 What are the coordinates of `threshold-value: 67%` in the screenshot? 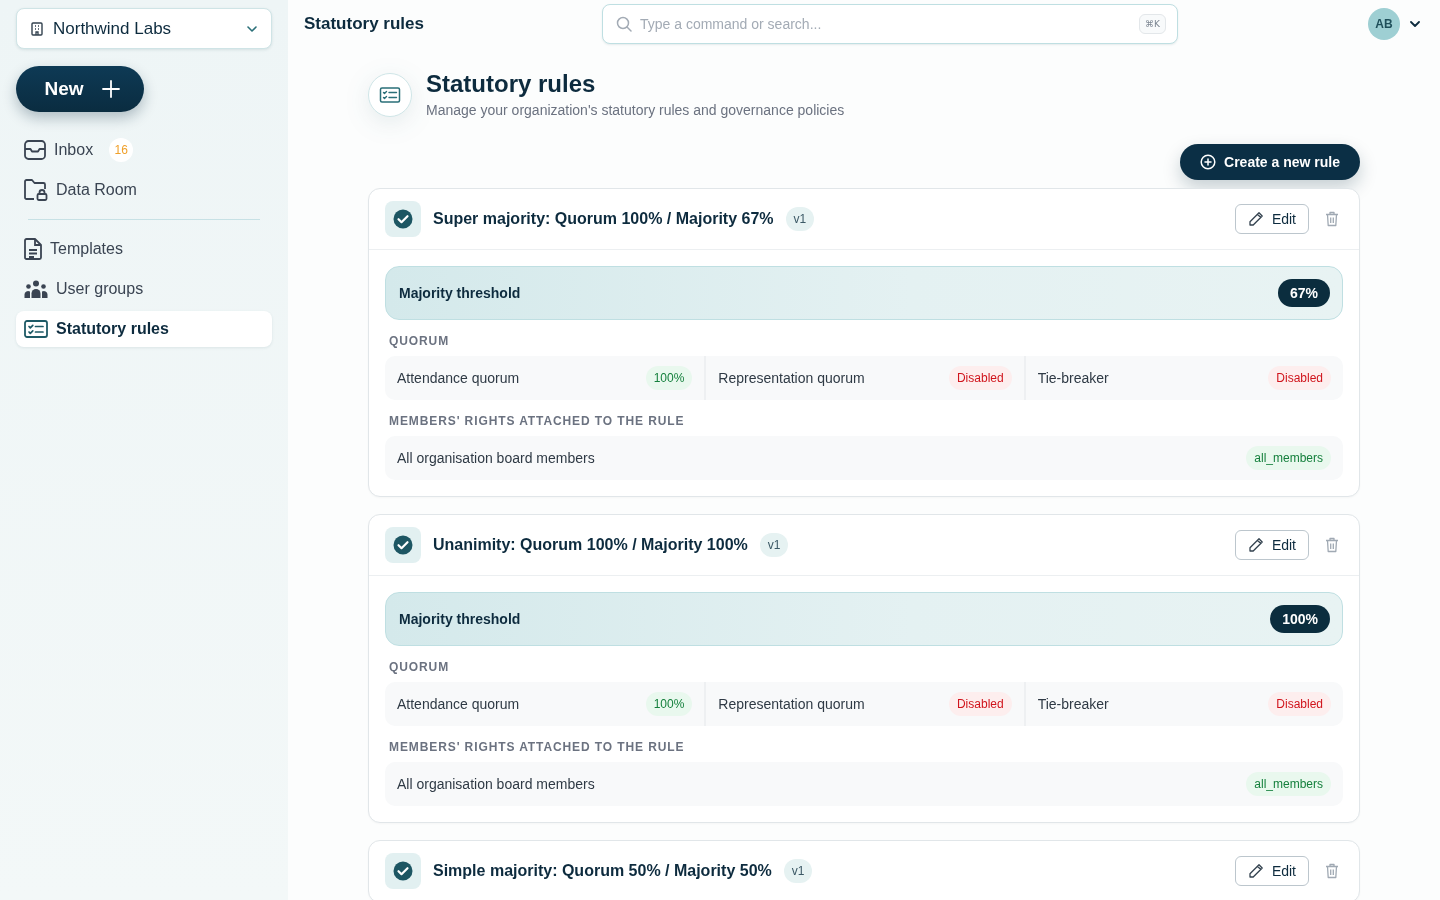 It's located at (1303, 293).